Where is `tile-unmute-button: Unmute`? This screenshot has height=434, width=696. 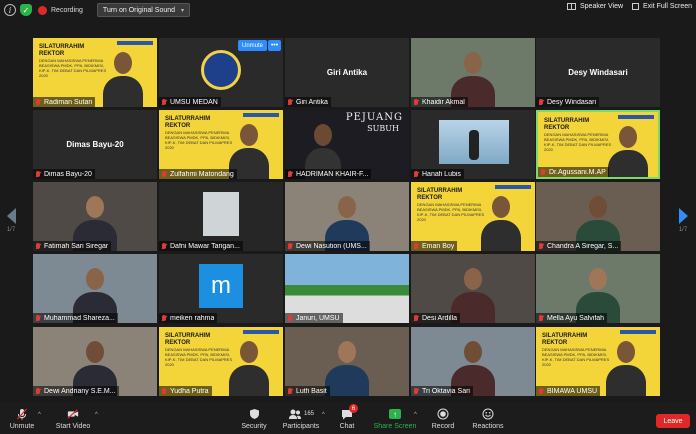 tile-unmute-button: Unmute is located at coordinates (253, 45).